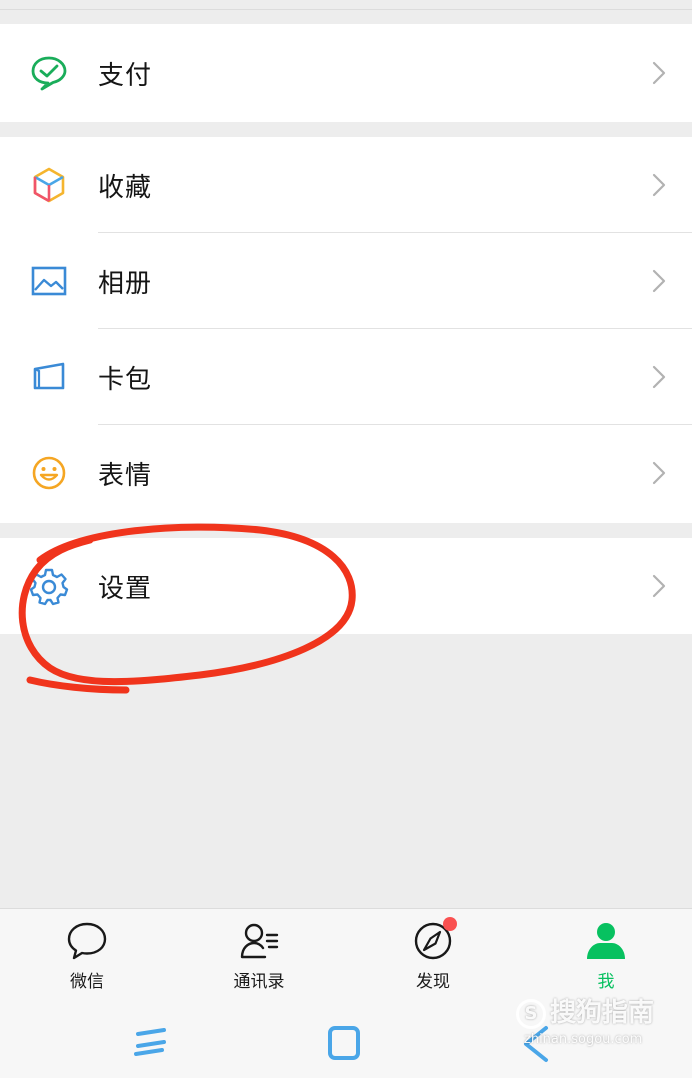 This screenshot has height=1078, width=692. Describe the element at coordinates (49, 281) in the screenshot. I see `album-image-icon` at that location.